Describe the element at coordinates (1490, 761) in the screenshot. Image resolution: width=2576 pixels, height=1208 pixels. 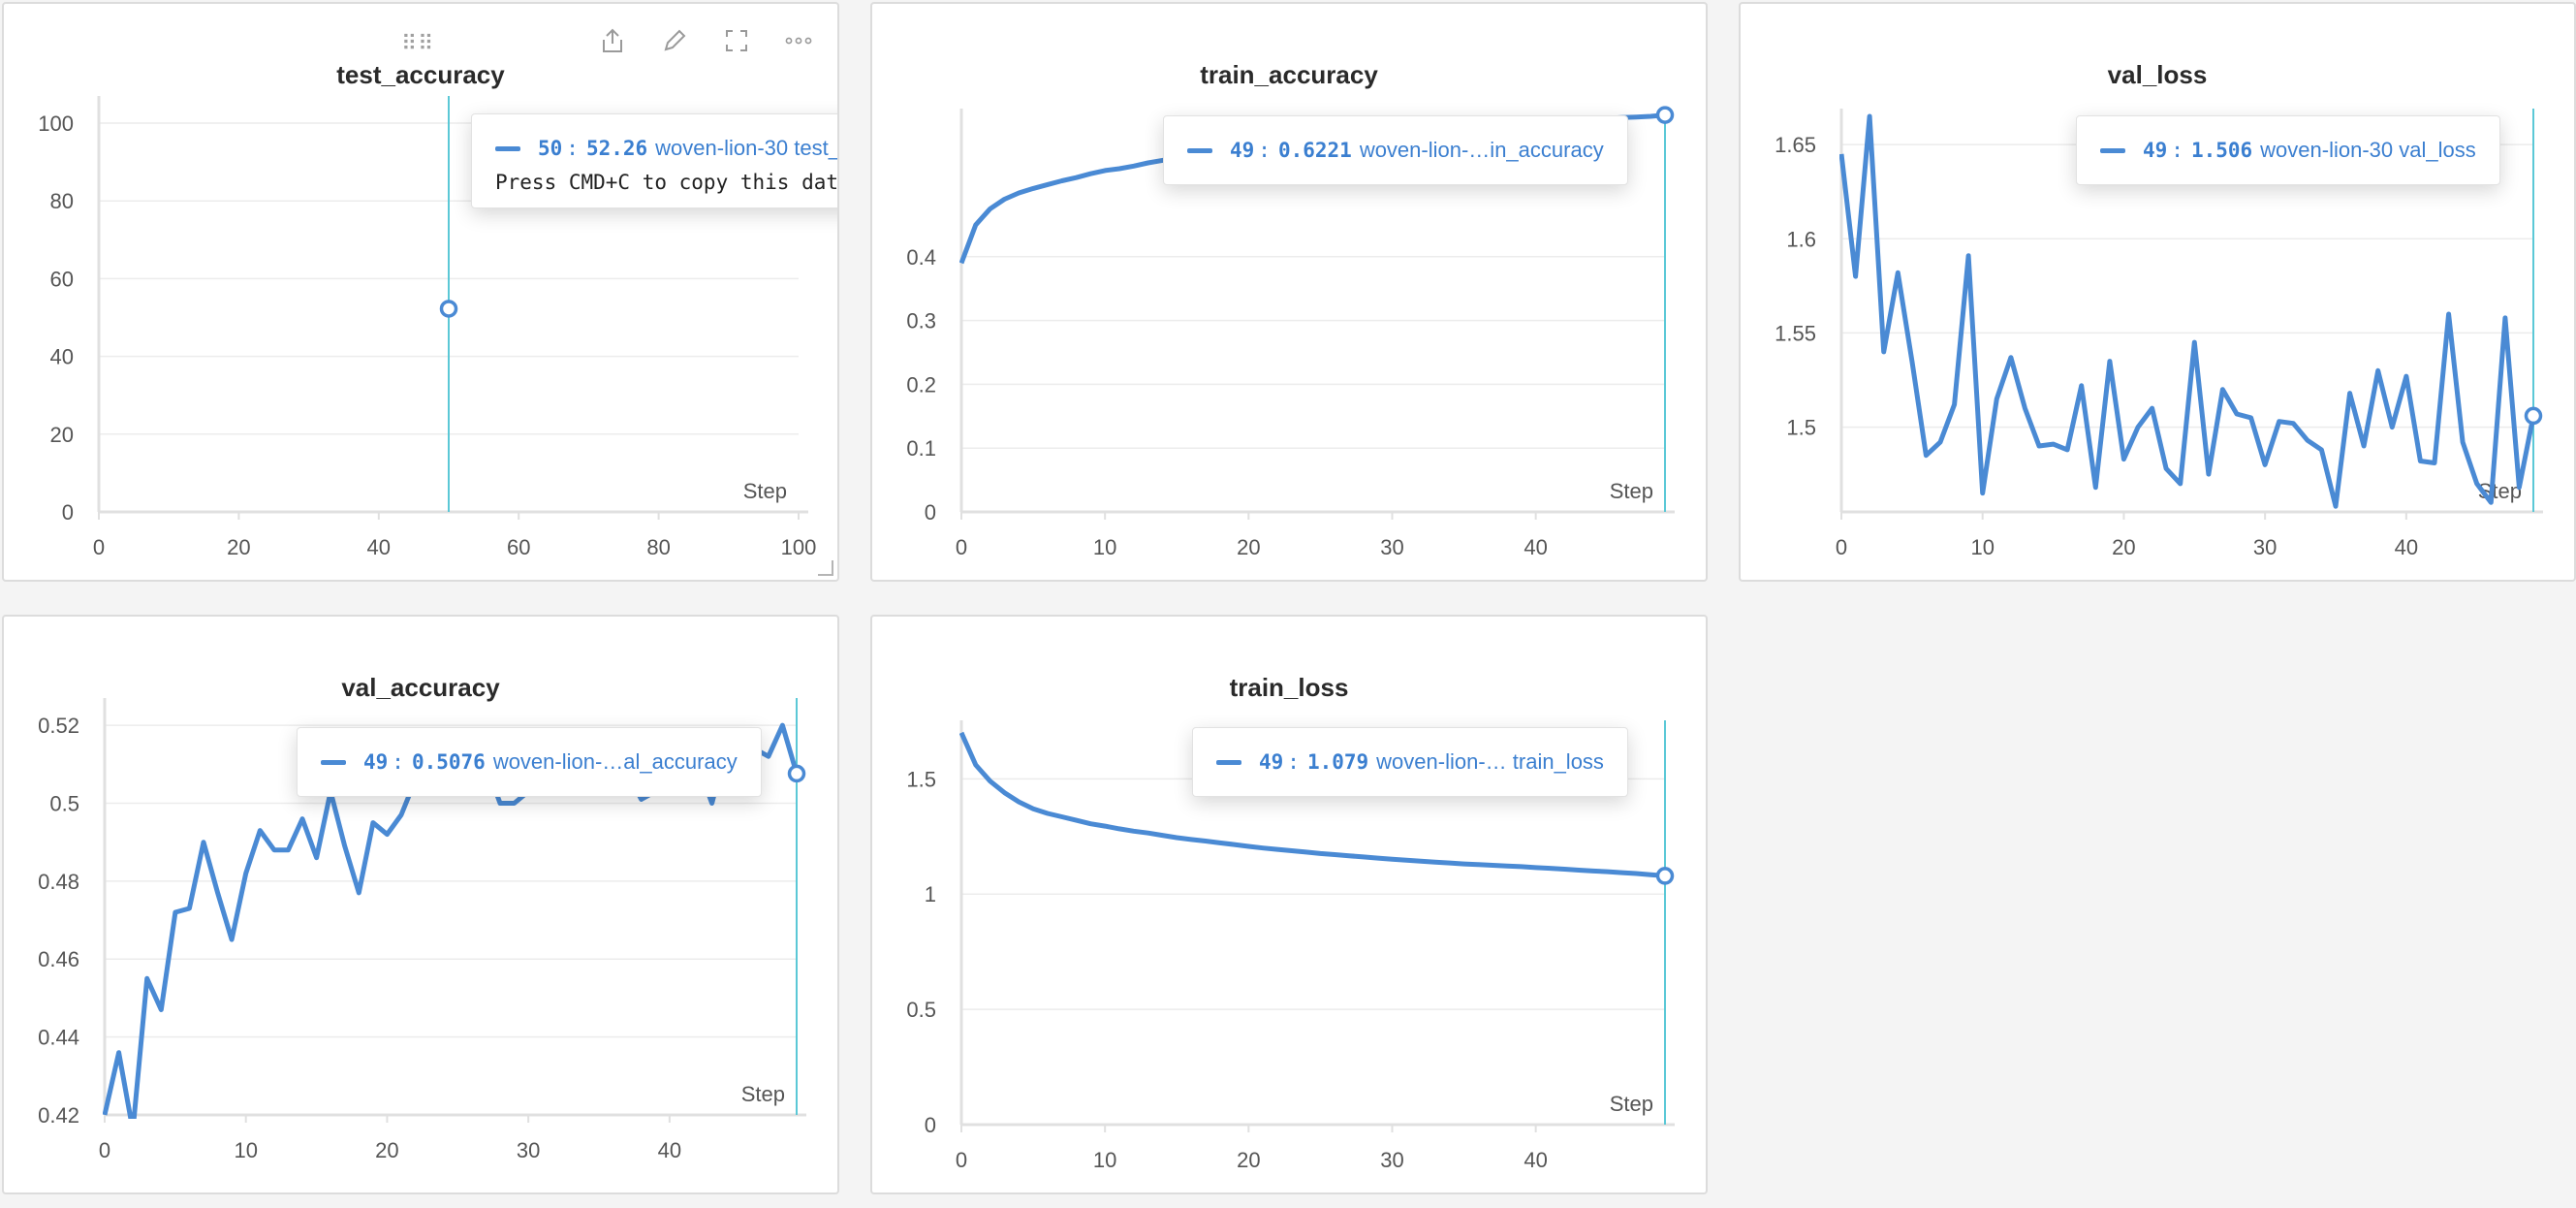
I see `tooltip-run: woven-lion-… train_loss` at that location.